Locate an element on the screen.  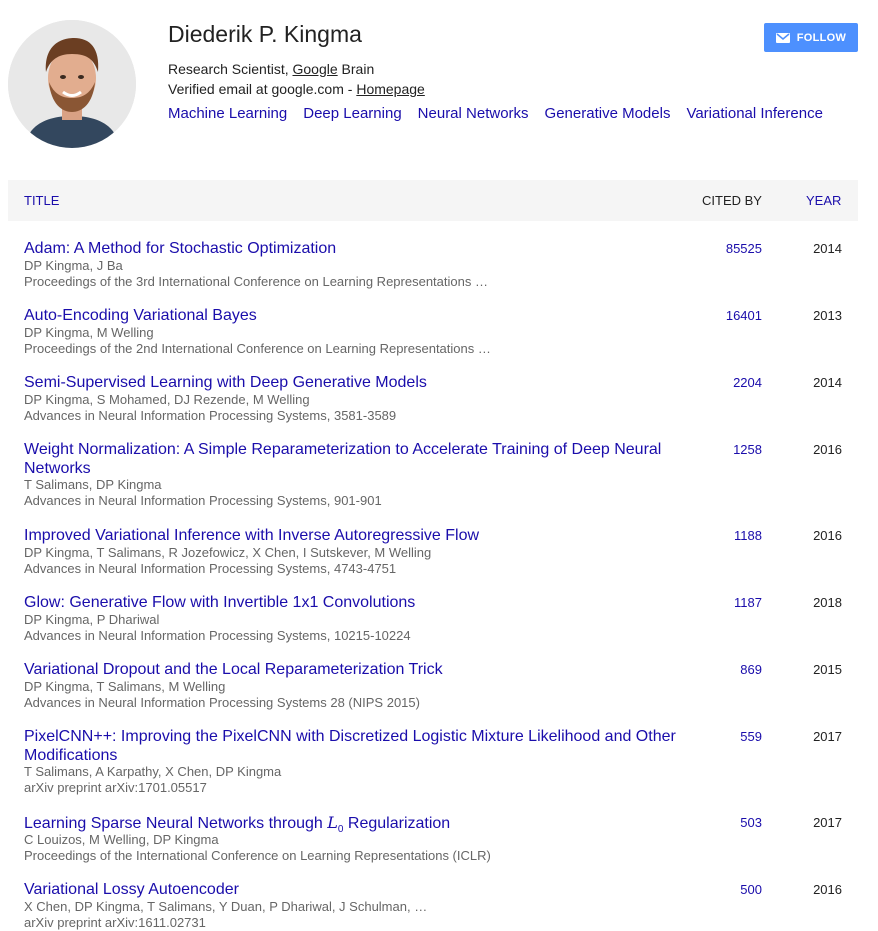
publication-authors: DP Kingma, T Salimans, M Welling is located at coordinates (125, 686).